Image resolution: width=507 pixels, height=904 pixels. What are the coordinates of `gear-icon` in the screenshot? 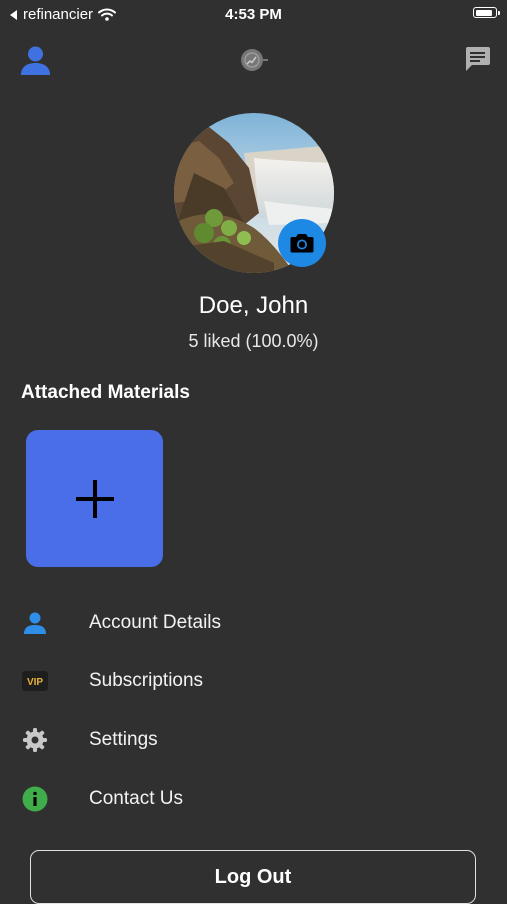 It's located at (35, 740).